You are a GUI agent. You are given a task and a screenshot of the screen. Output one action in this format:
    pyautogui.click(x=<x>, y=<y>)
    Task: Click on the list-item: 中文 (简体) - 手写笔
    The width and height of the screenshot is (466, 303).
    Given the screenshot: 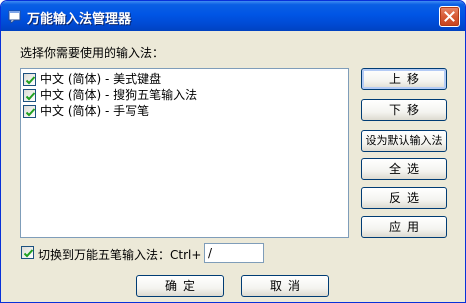 What is the action you would take?
    pyautogui.click(x=183, y=112)
    